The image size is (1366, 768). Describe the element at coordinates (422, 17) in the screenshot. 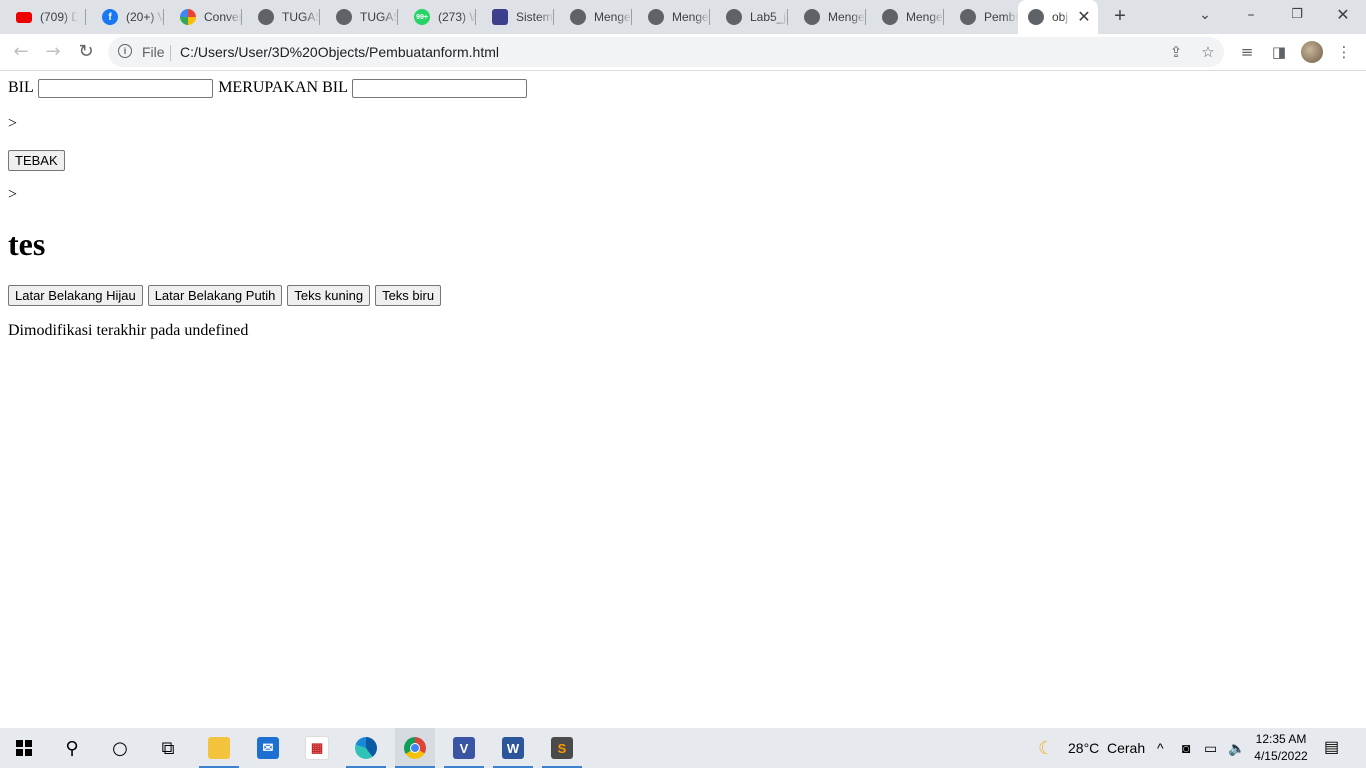

I see `whatsapp-icon: 99+` at that location.